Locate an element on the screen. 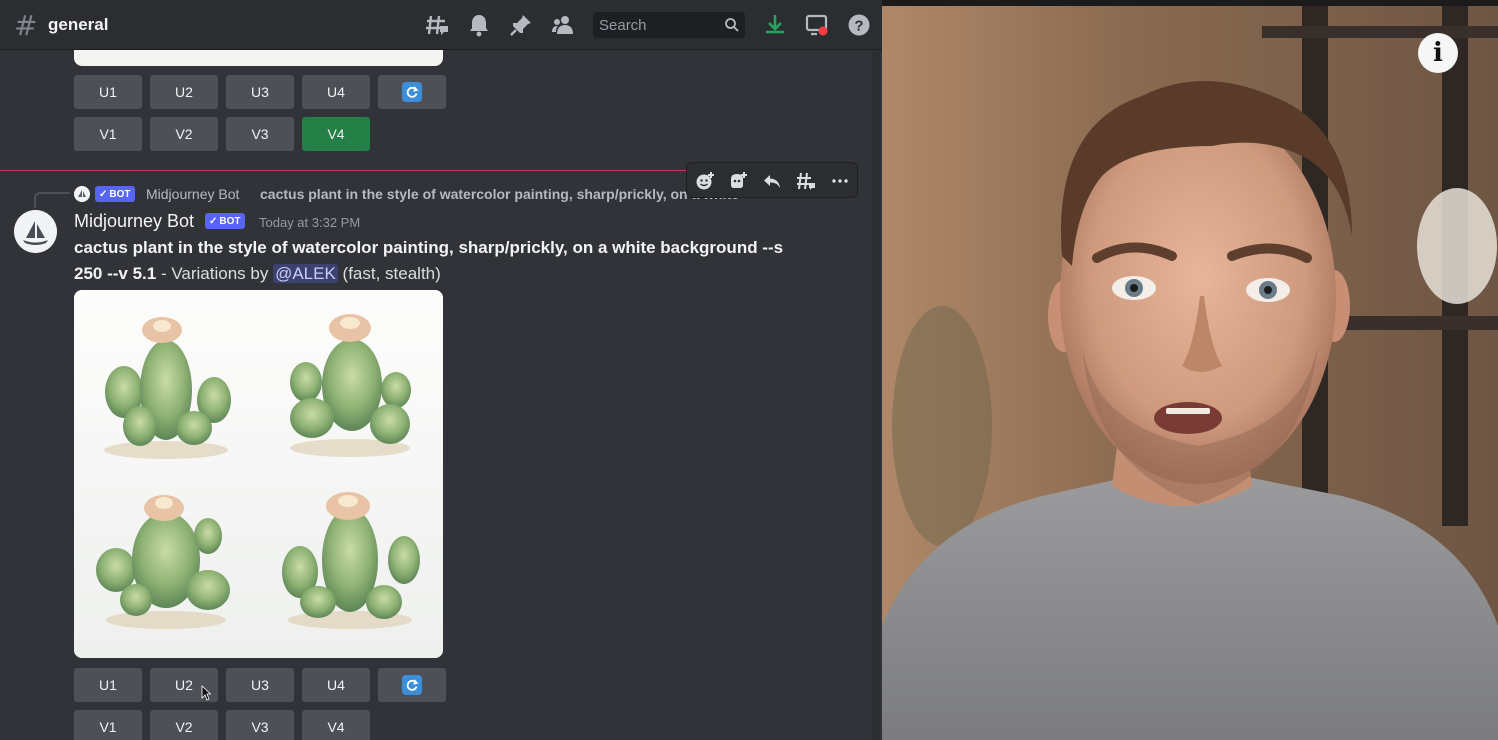 The height and width of the screenshot is (740, 1498). reroll-button is located at coordinates (412, 685).